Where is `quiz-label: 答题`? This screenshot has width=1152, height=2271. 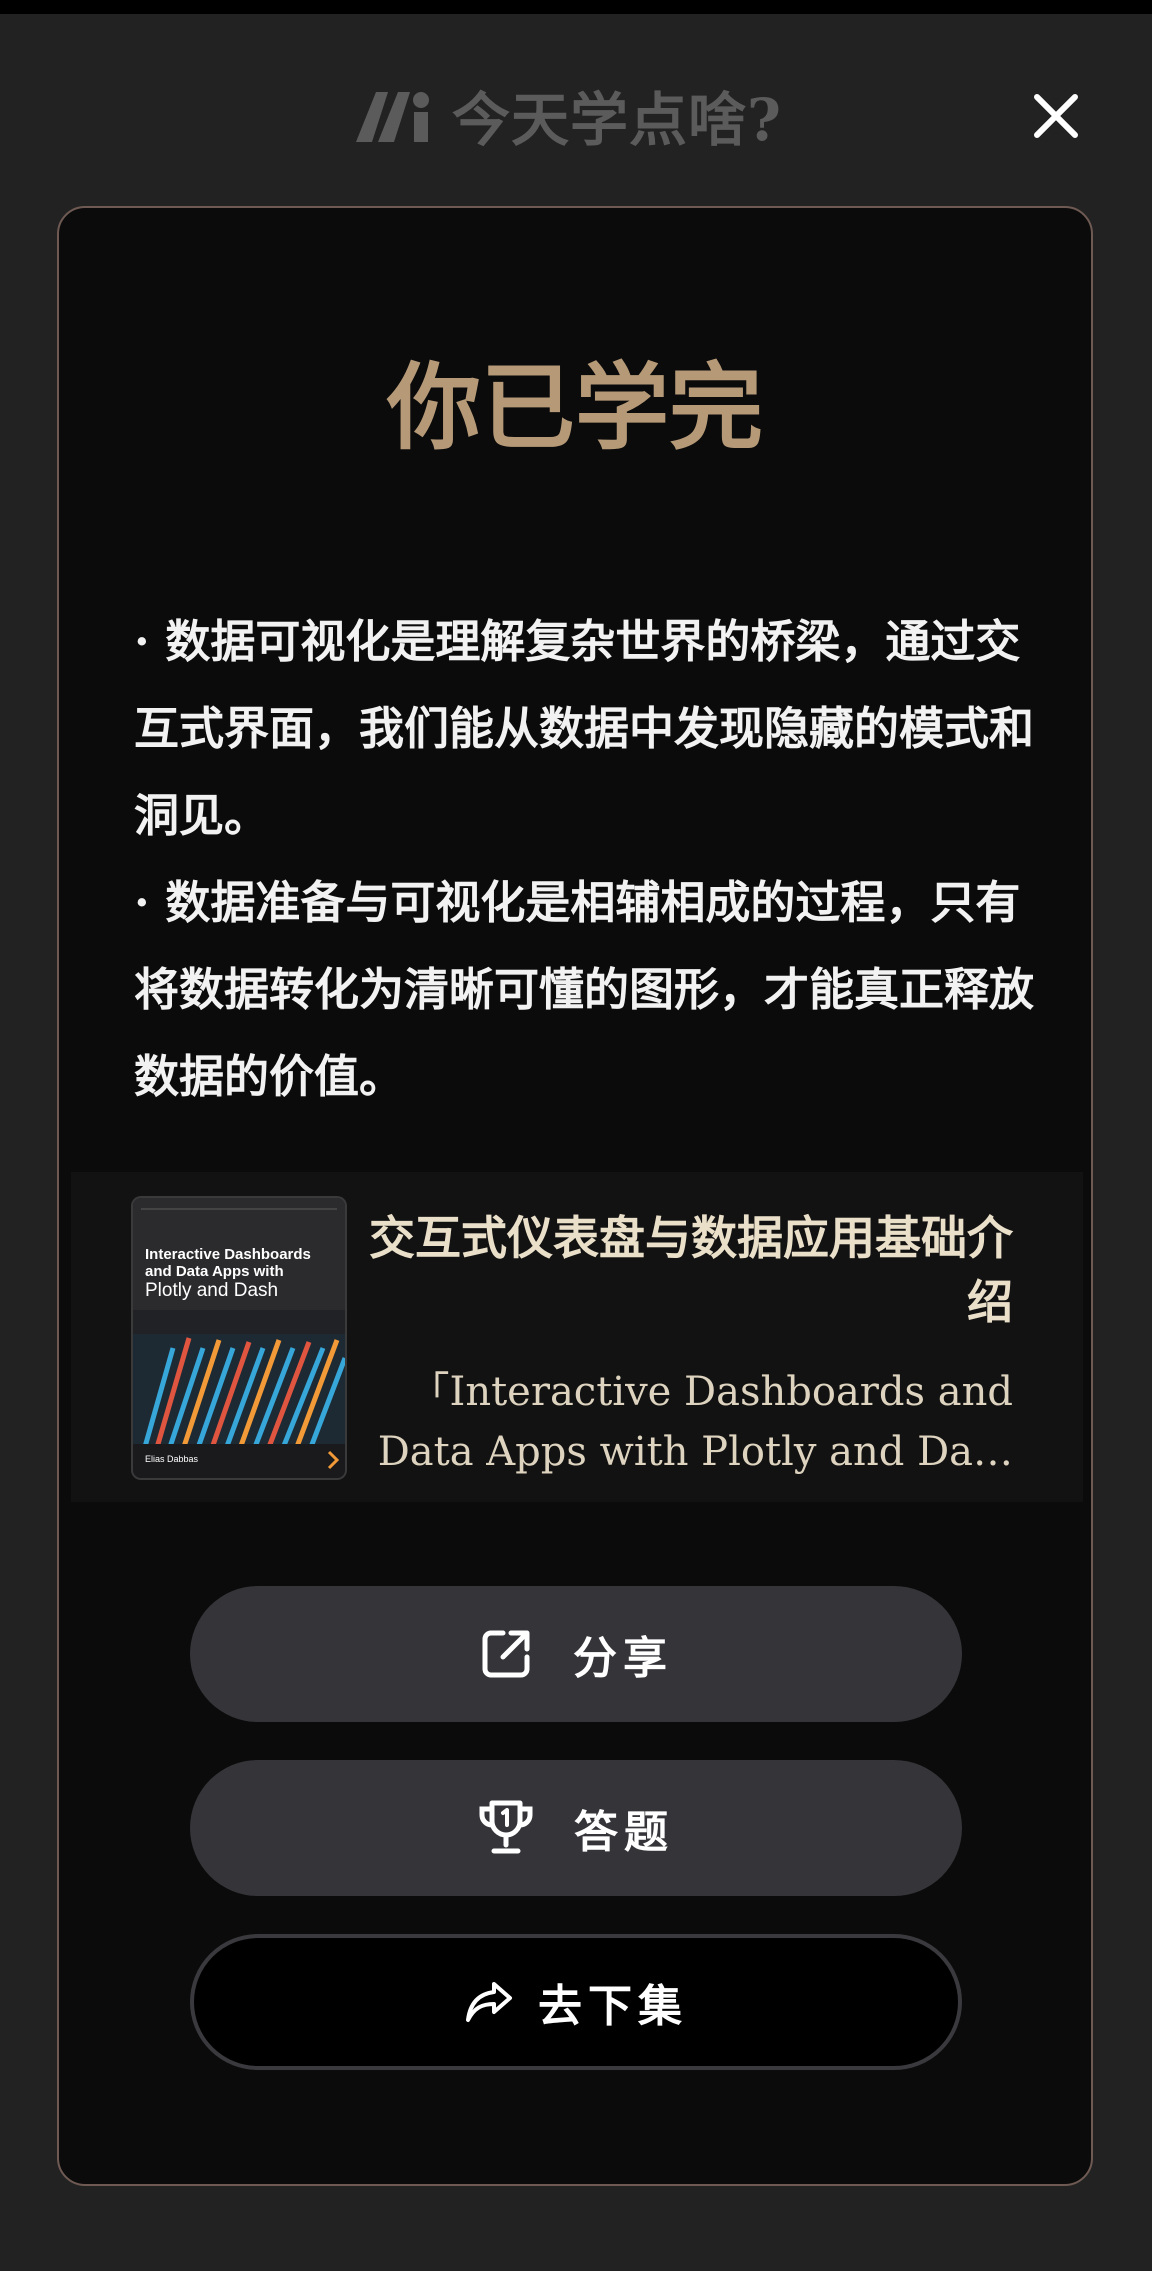
quiz-label: 答题 is located at coordinates (624, 1832).